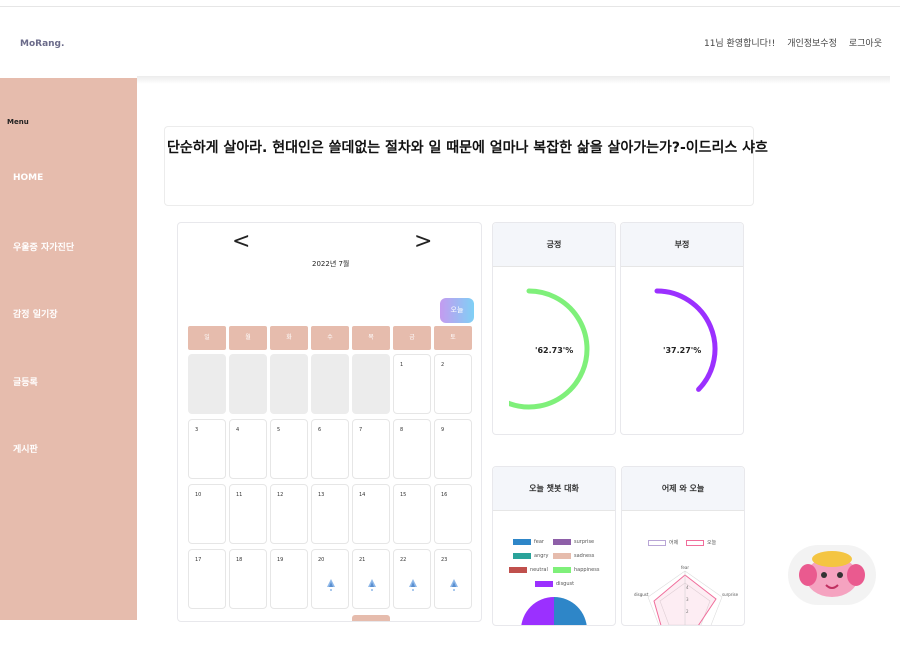 This screenshot has width=900, height=650. Describe the element at coordinates (565, 584) in the screenshot. I see `legend-label: disgust` at that location.